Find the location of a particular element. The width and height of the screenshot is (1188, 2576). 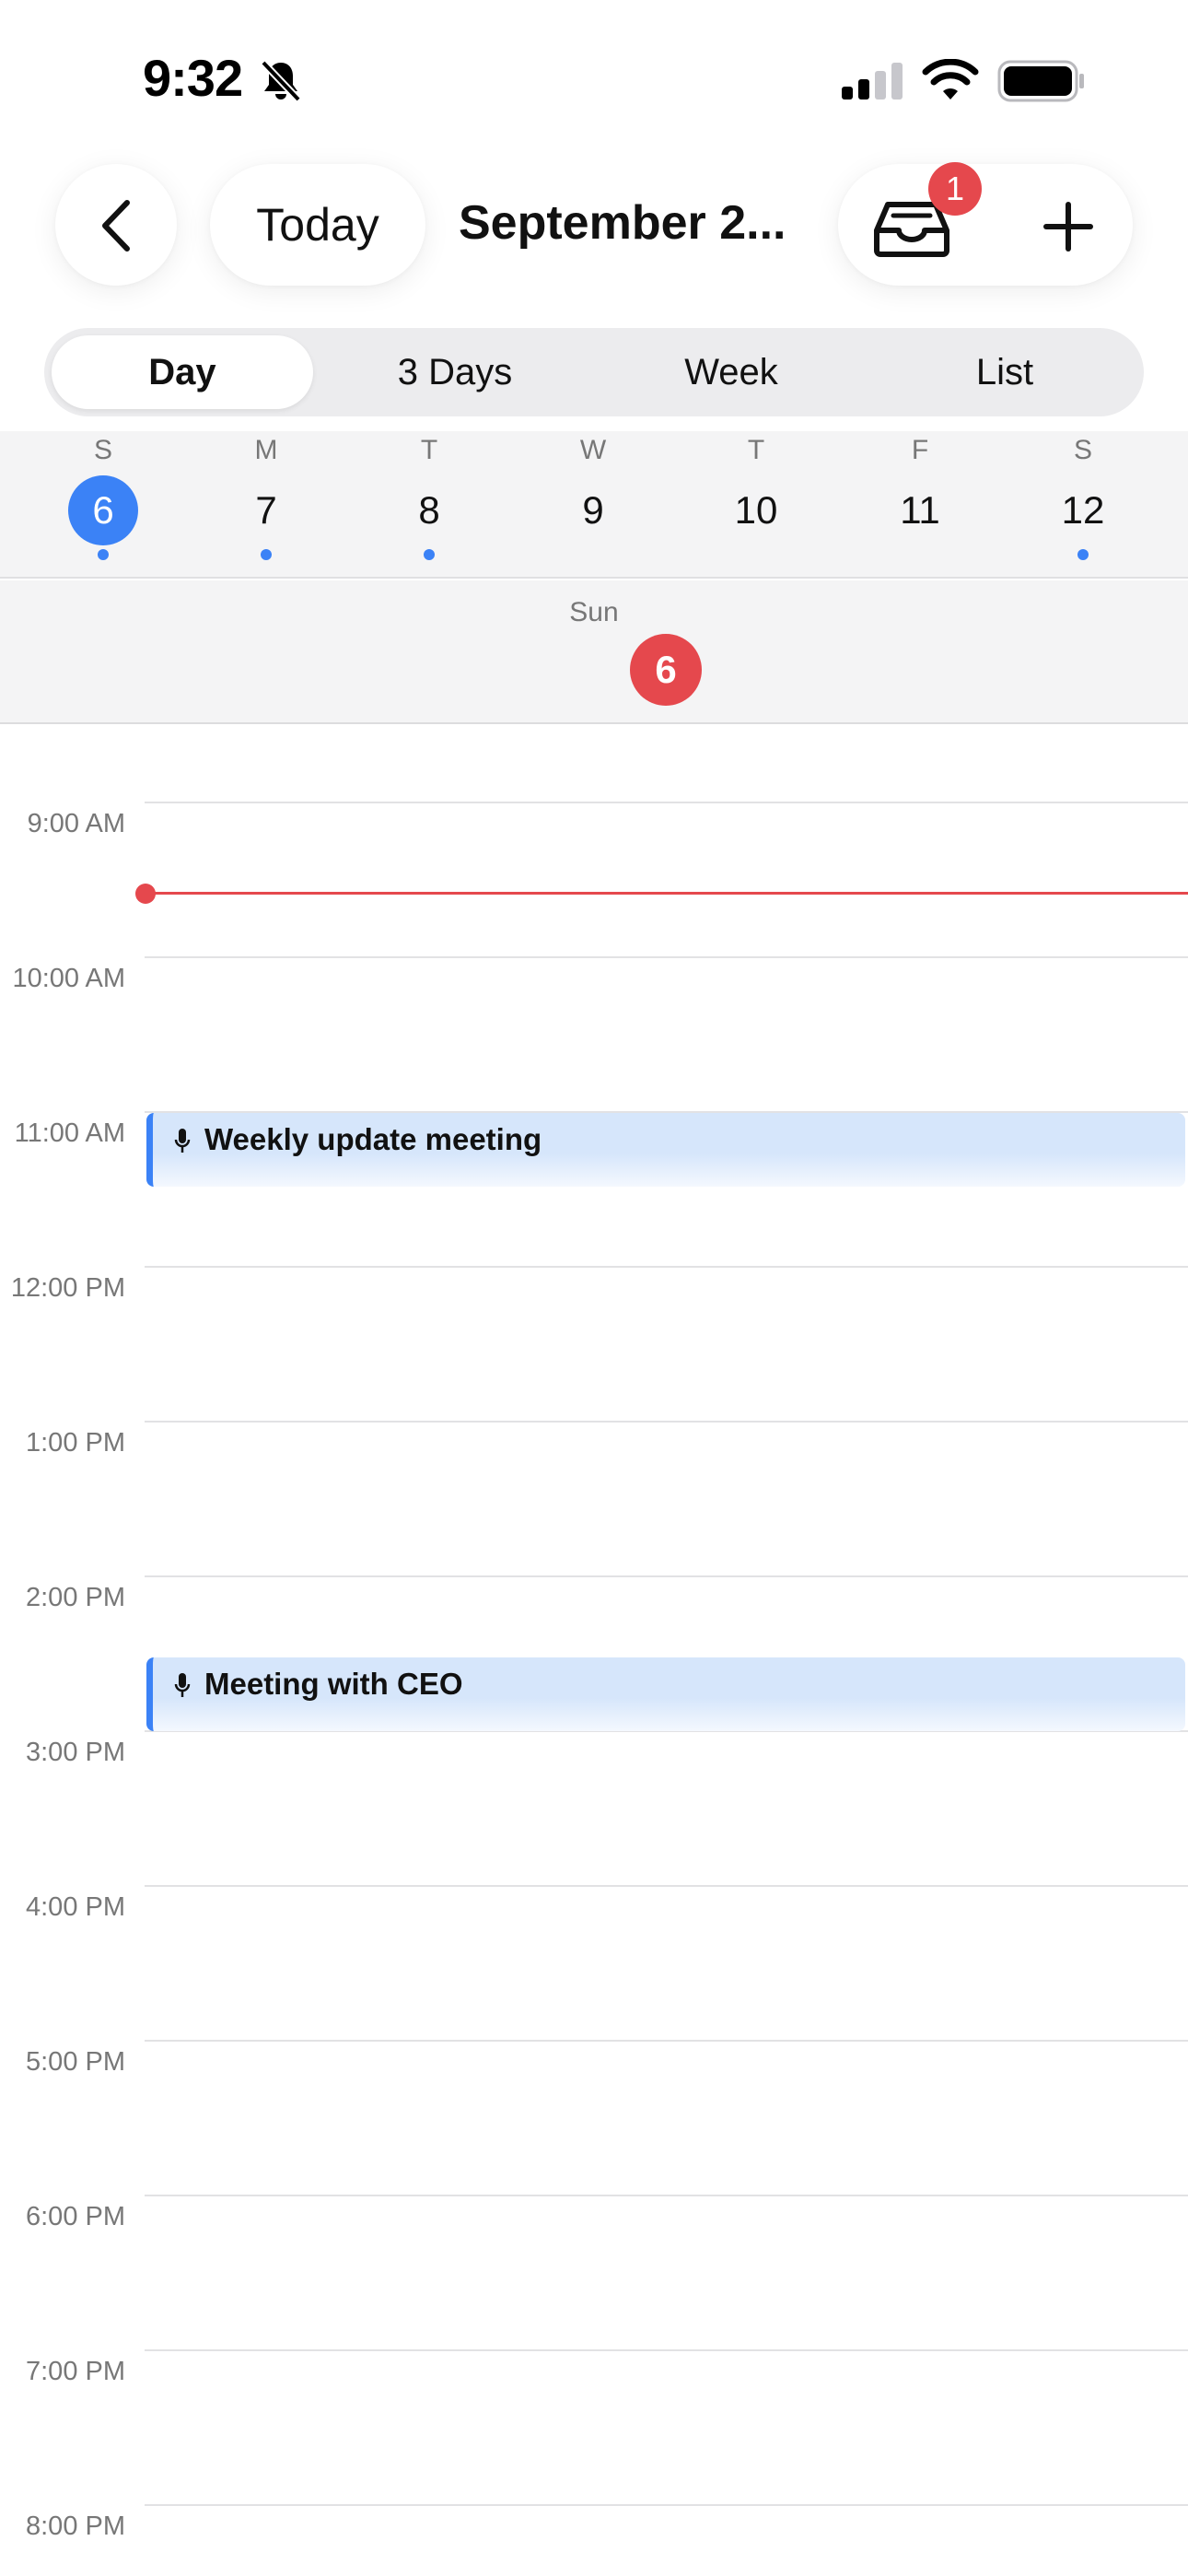

weekday-letter: W is located at coordinates (593, 450).